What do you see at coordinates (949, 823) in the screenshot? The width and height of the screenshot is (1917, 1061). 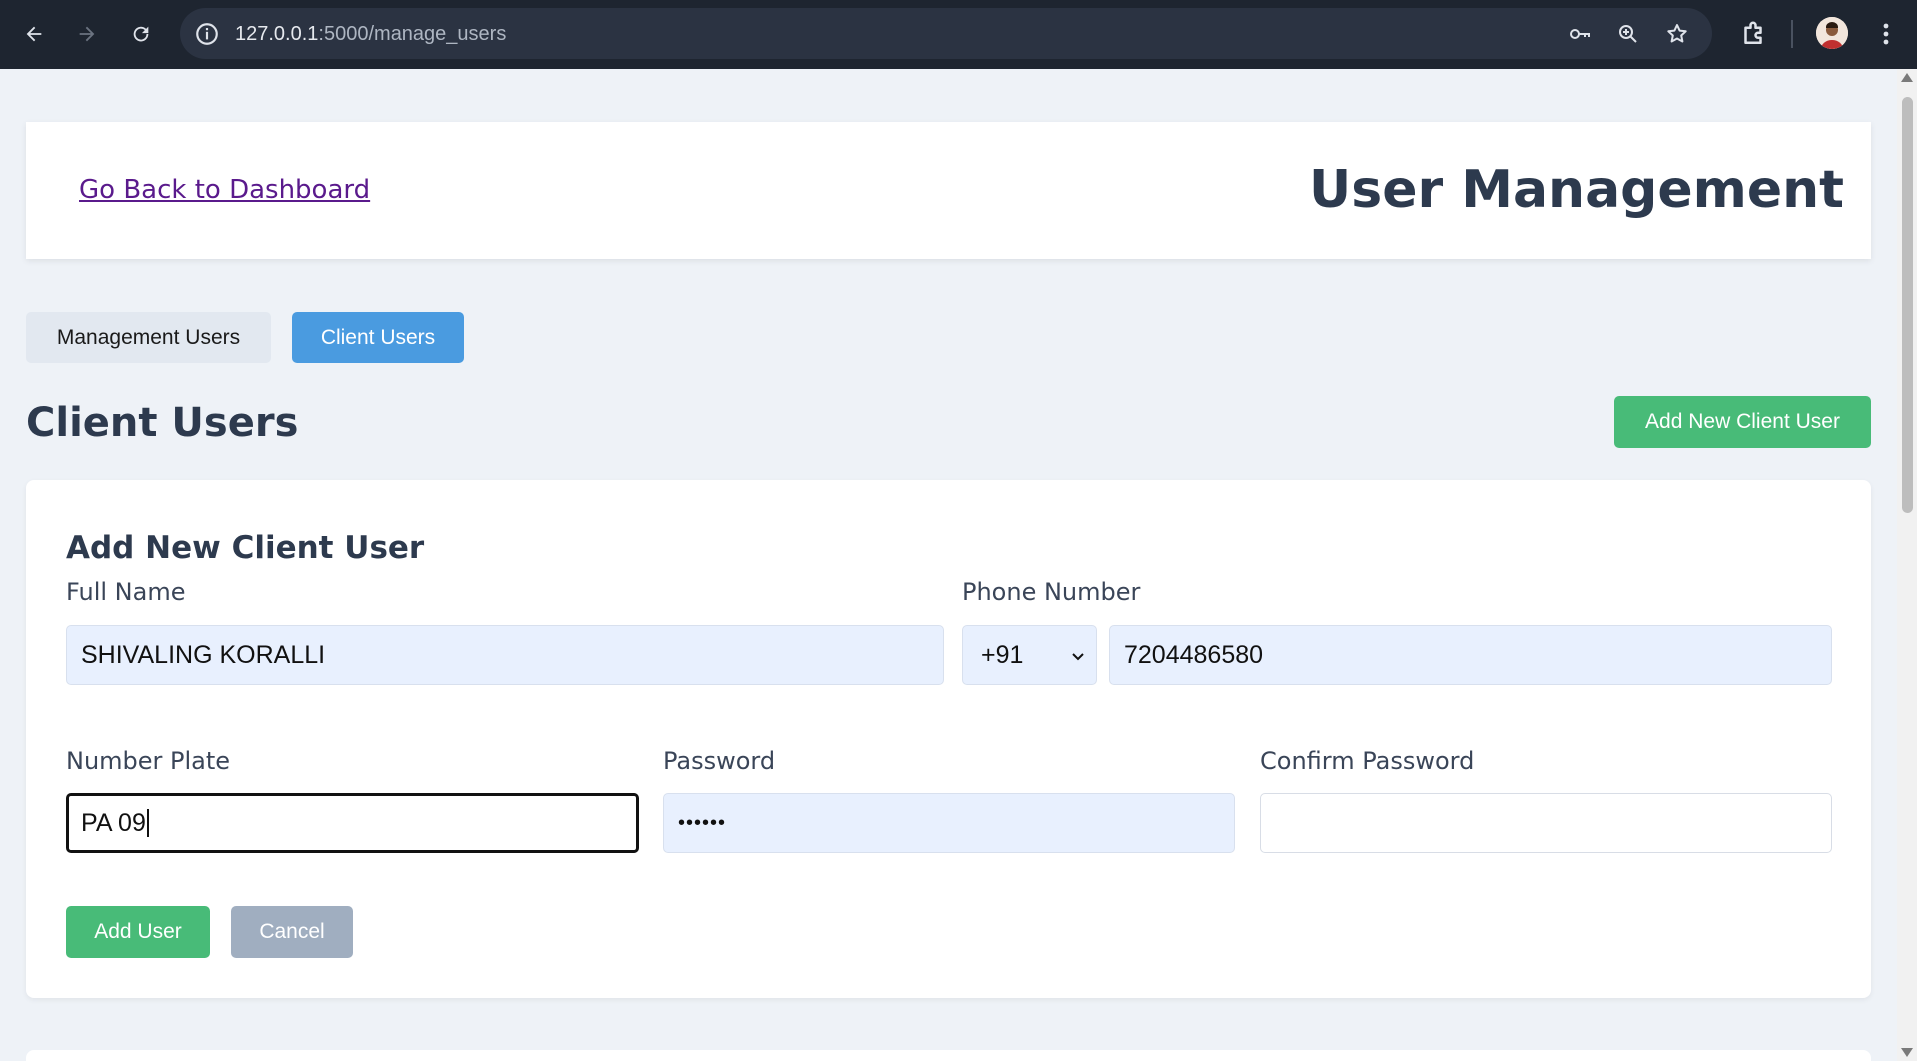 I see `password-field: ••••••` at bounding box center [949, 823].